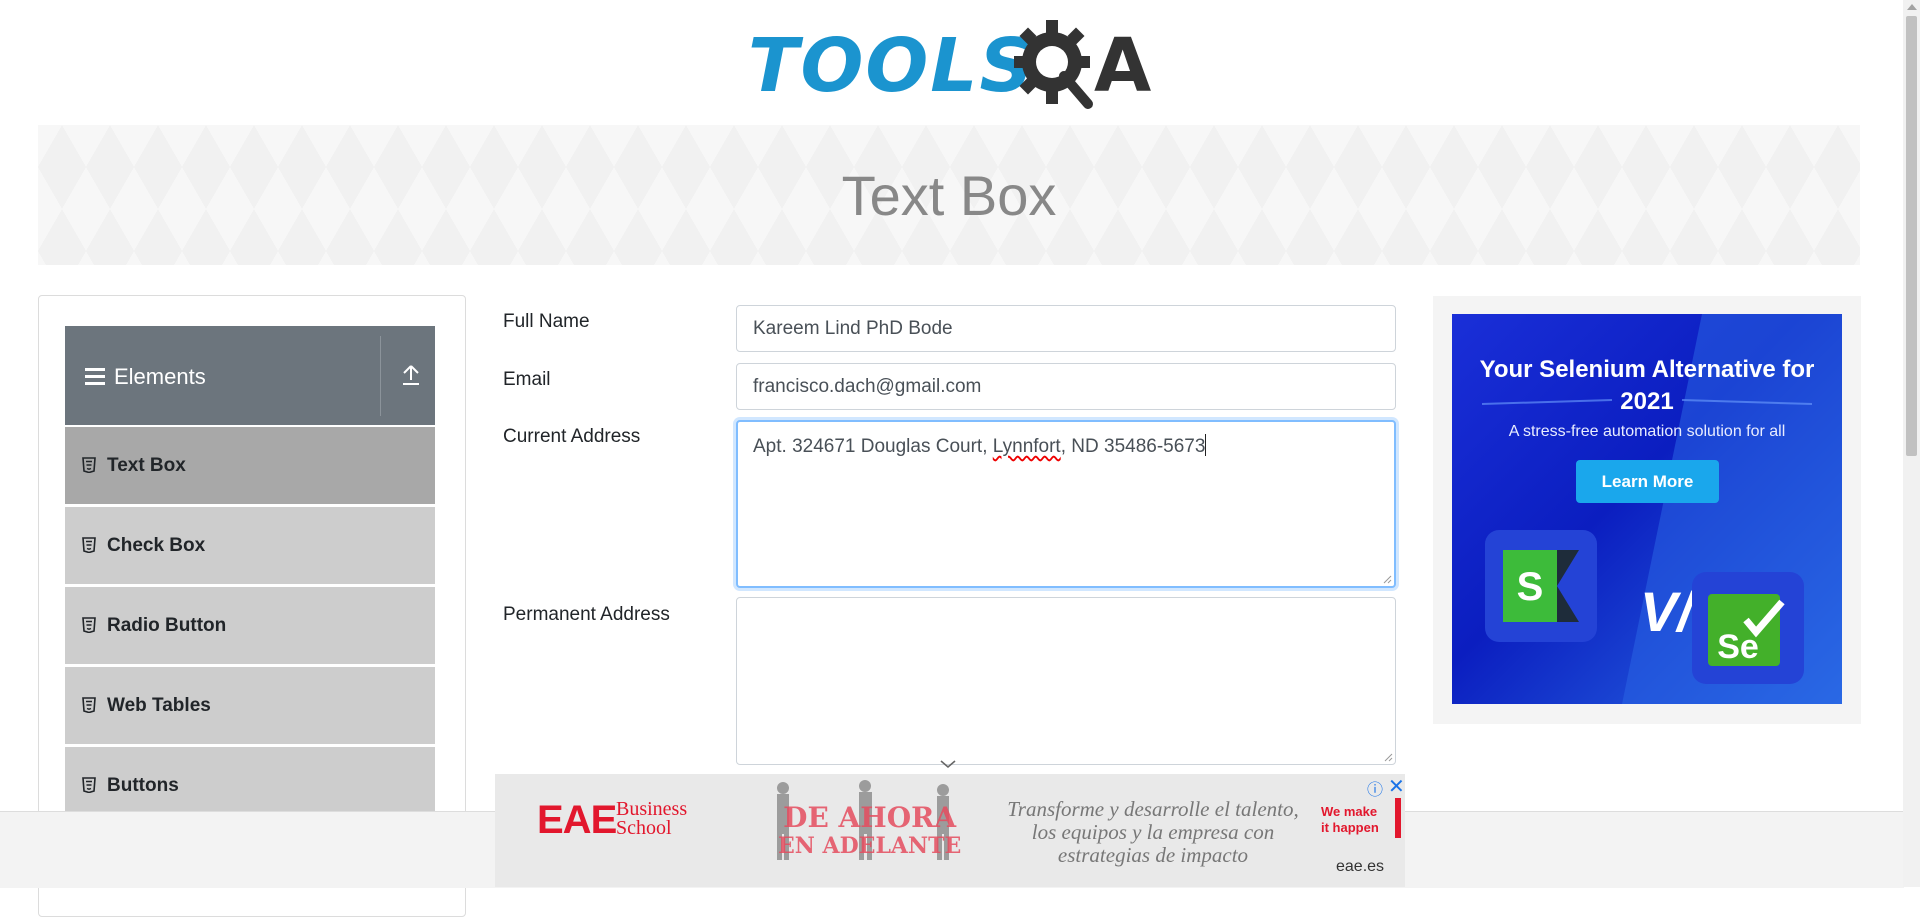  What do you see at coordinates (160, 376) in the screenshot?
I see `sidebar-group-title: Elements` at bounding box center [160, 376].